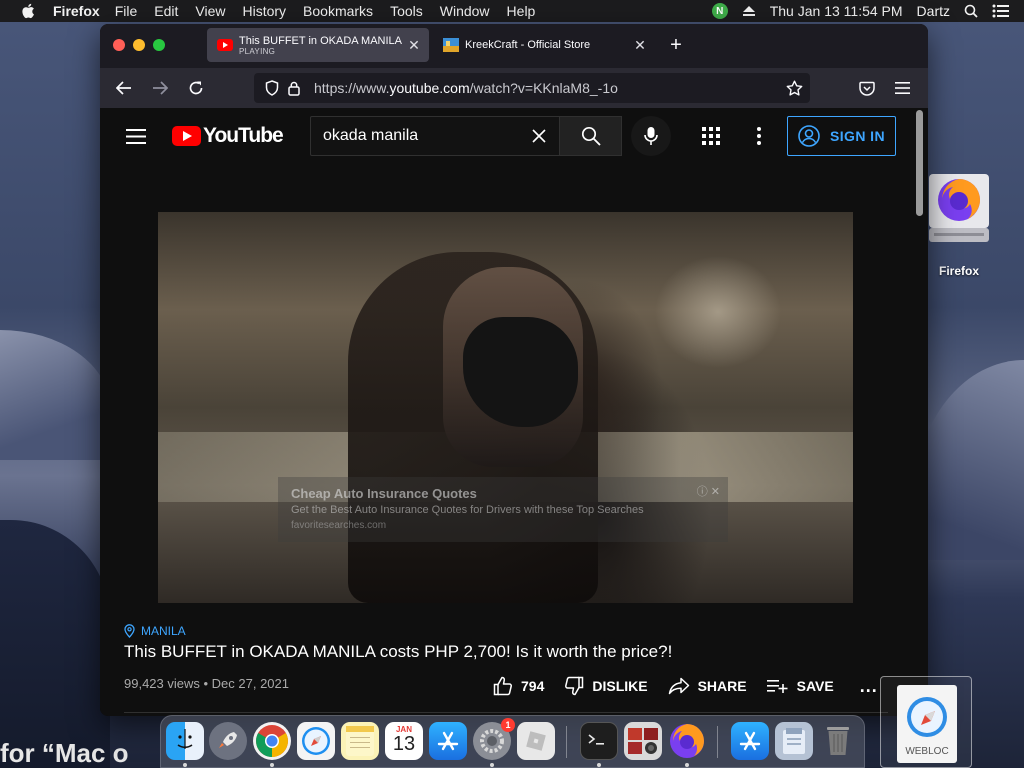 This screenshot has height=768, width=1024. Describe the element at coordinates (711, 136) in the screenshot. I see `youtube-apps-icon` at that location.